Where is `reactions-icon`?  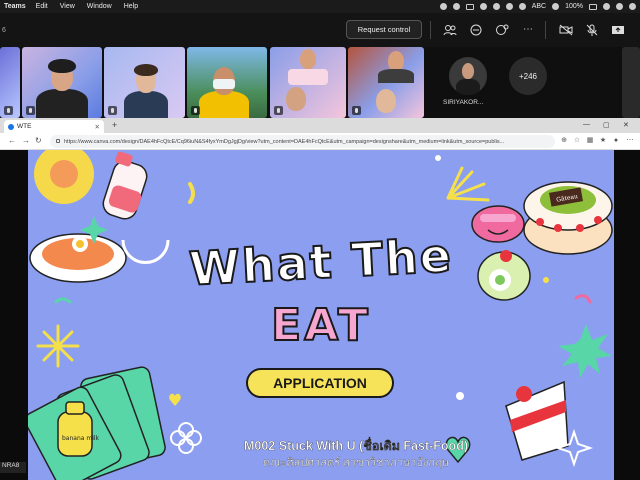
reactions-icon is located at coordinates (502, 30).